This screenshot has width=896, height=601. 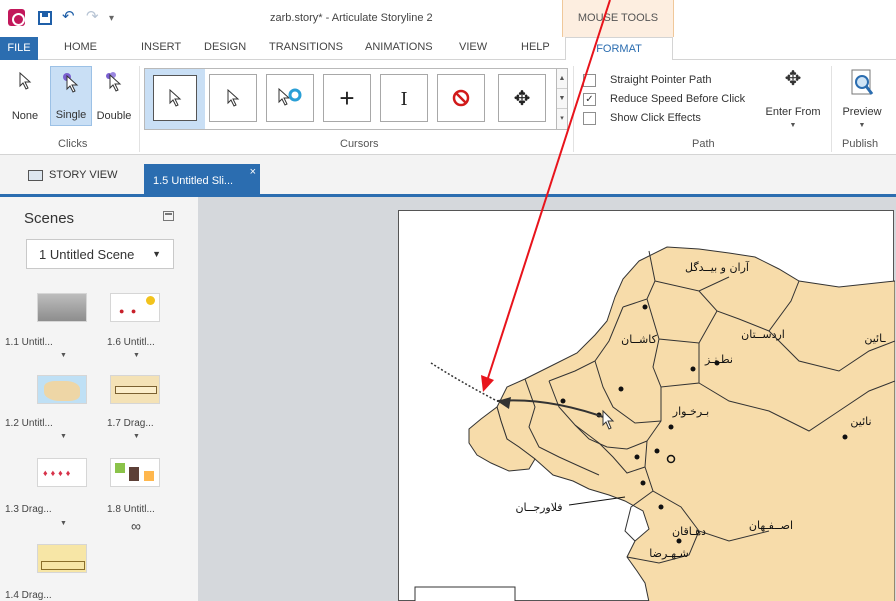 I want to click on arrow-ring-cursor-icon, so click(x=290, y=96).